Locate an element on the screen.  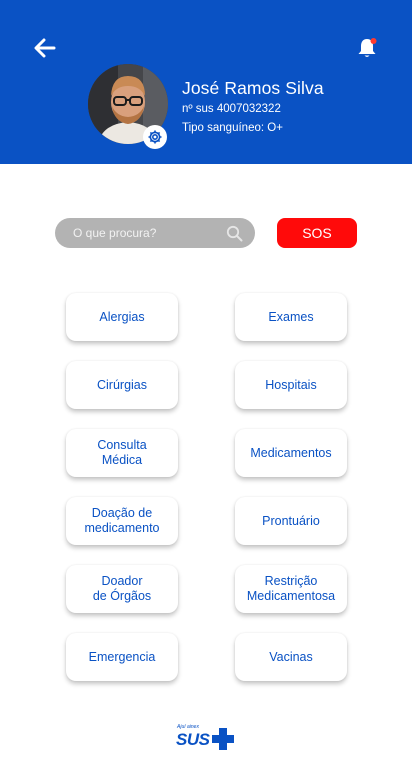
sus-logo: Ajuí ainex SUS is located at coordinates (207, 738).